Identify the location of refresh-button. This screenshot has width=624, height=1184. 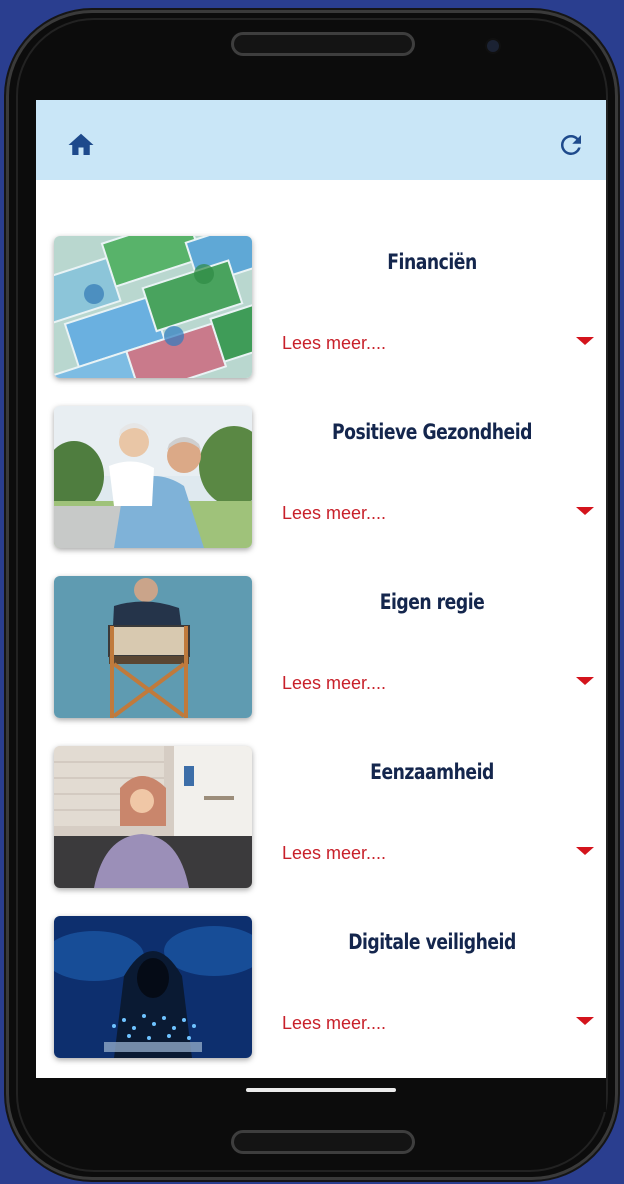
(571, 145).